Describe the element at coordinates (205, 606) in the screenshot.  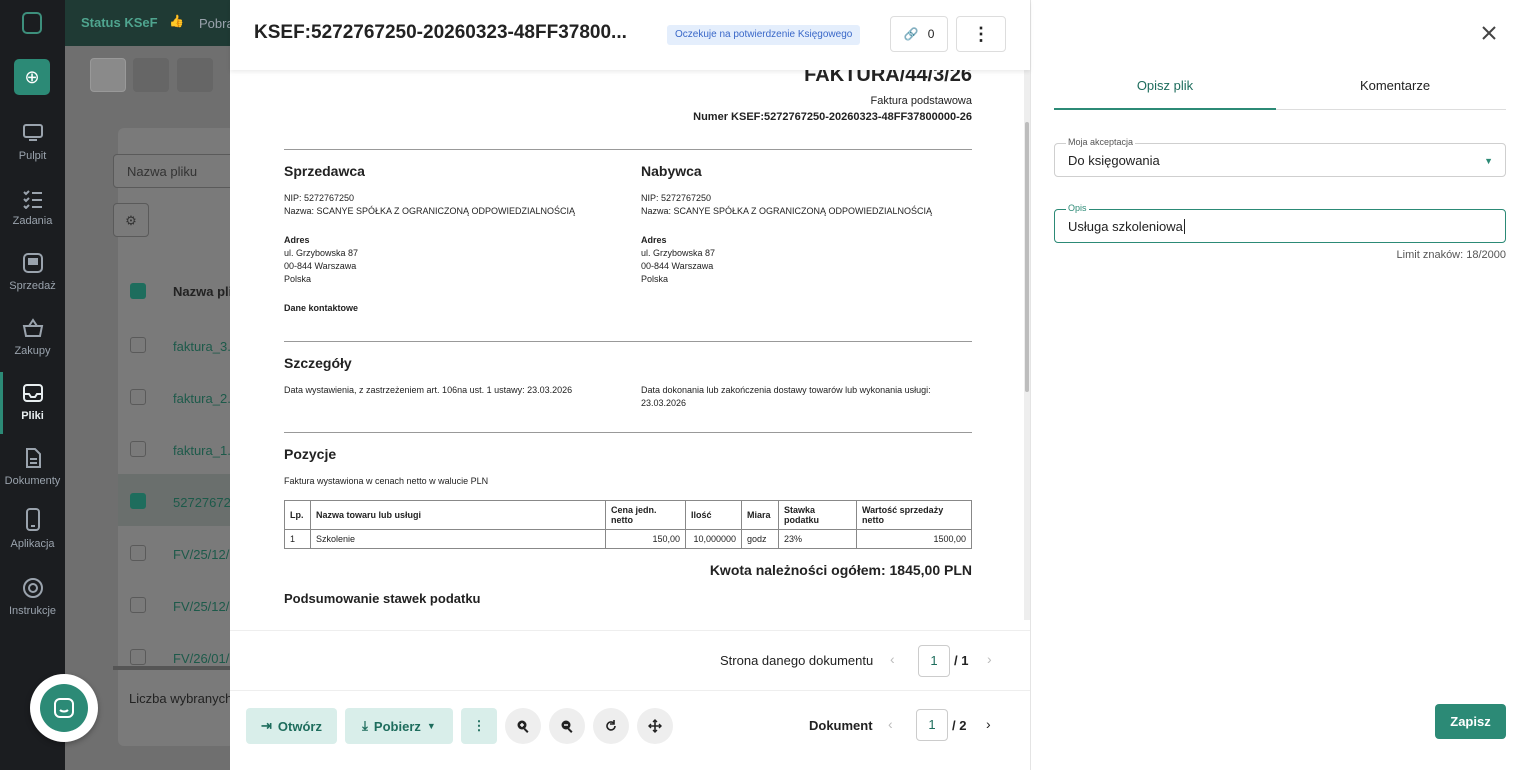
I see `table-row: FV/25/12/2` at that location.